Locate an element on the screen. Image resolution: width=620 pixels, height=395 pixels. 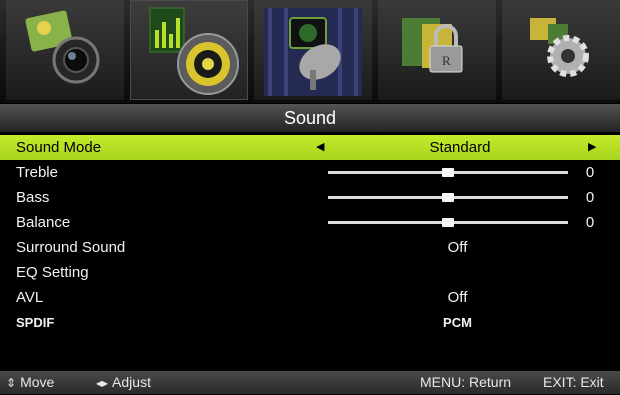
lock-icon: R is located at coordinates (432, 45).